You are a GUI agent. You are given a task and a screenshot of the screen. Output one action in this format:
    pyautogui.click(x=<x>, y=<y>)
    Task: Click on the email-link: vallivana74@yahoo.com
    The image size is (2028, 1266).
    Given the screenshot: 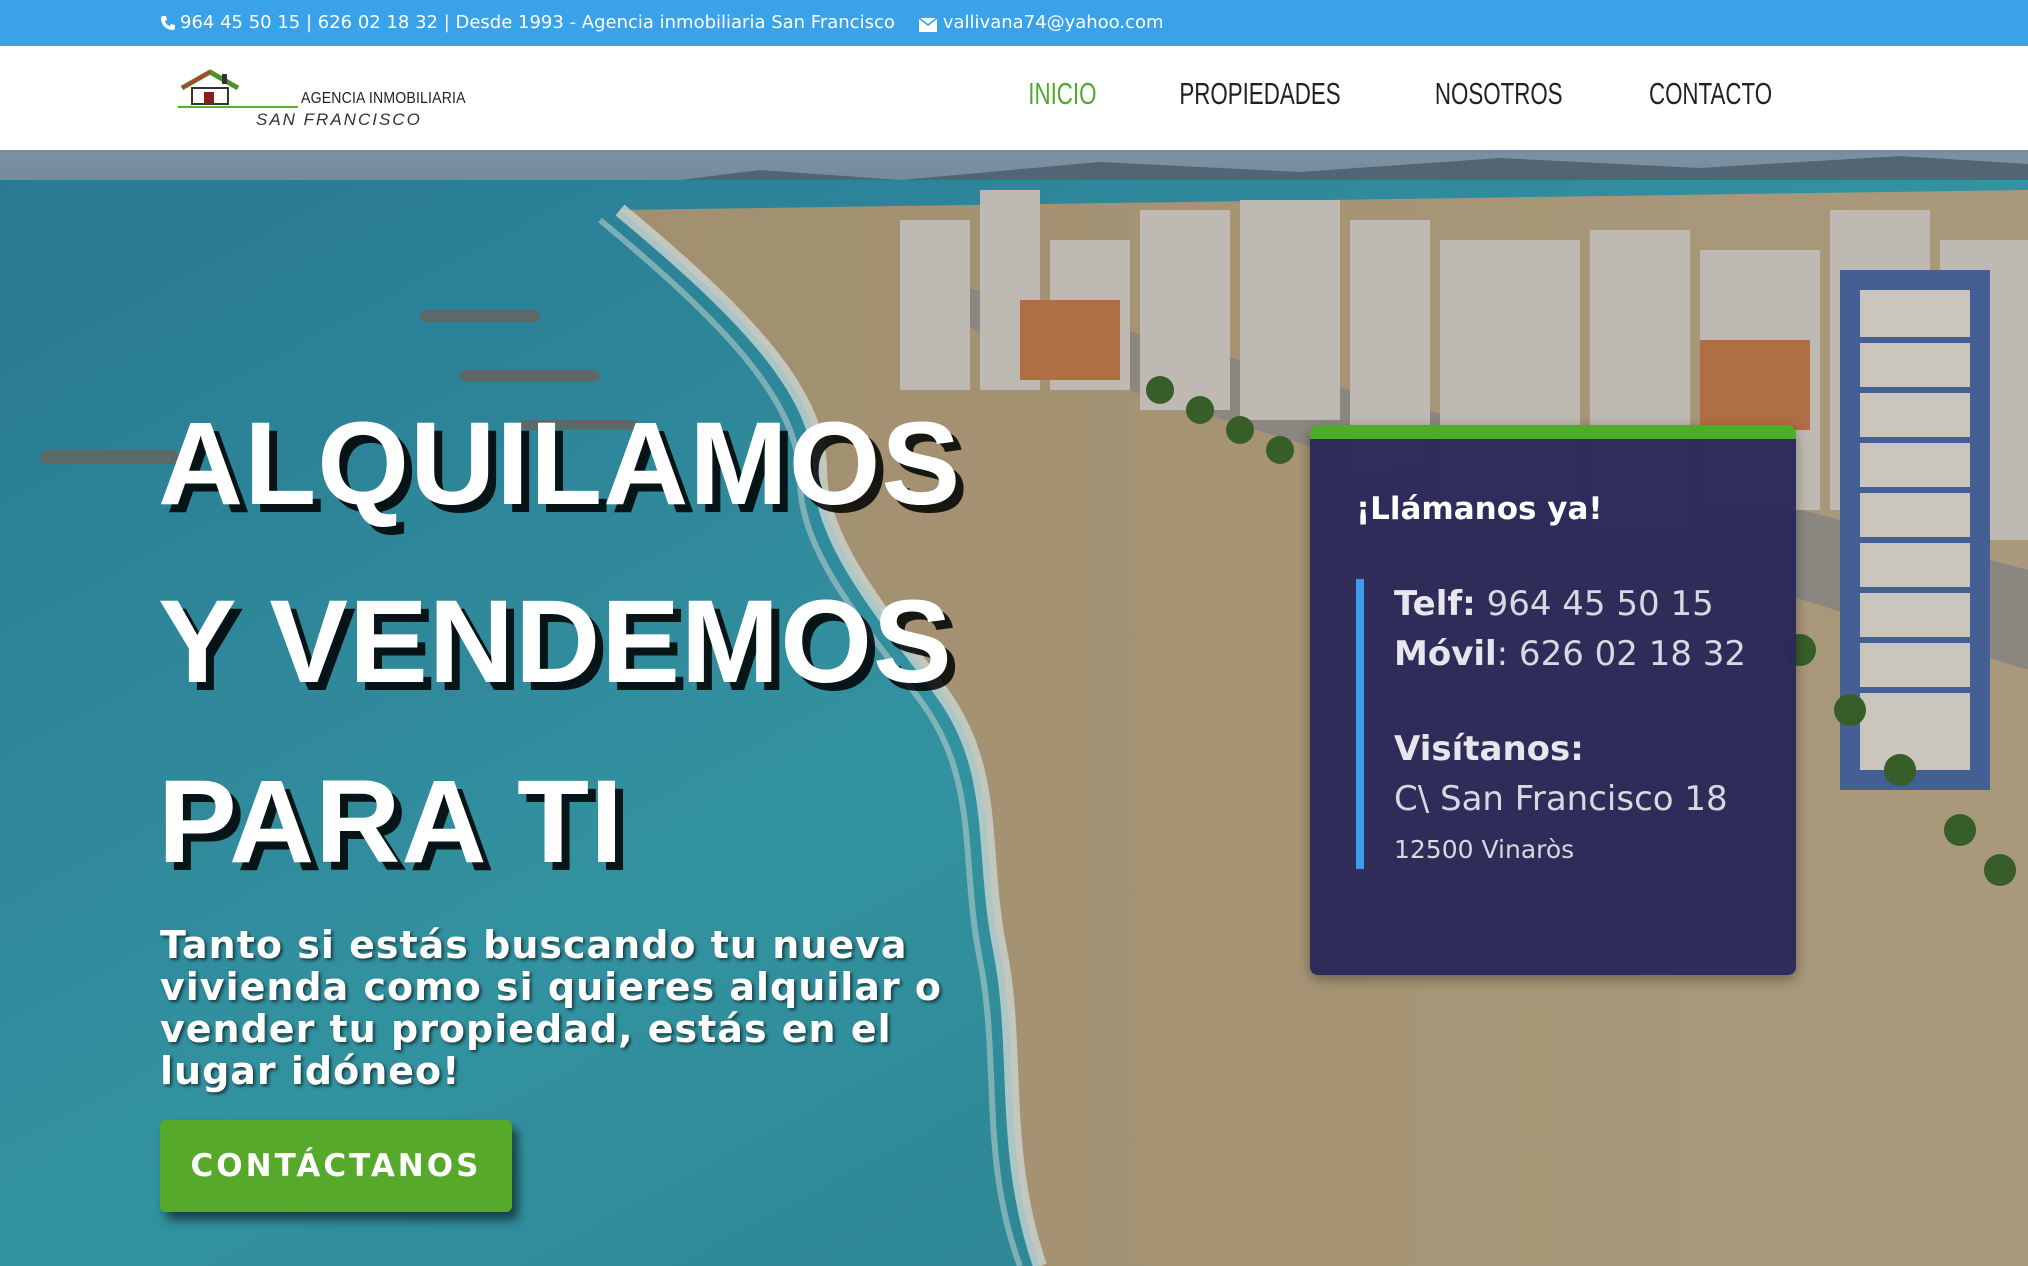 What is the action you would take?
    pyautogui.click(x=1041, y=22)
    